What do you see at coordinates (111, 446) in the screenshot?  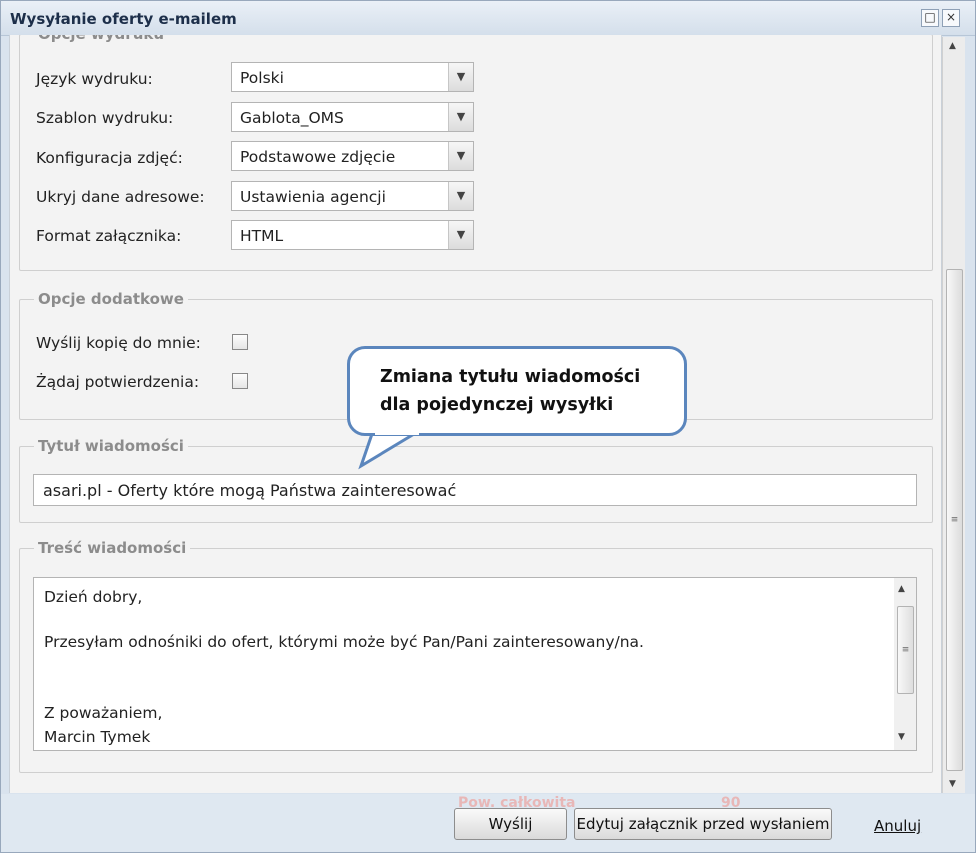 I see `message-title-legend: Tytuł wiadomości` at bounding box center [111, 446].